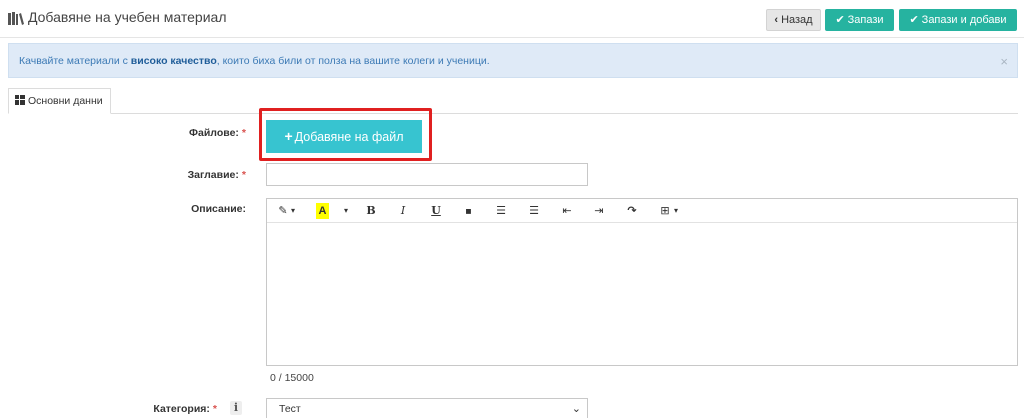 The height and width of the screenshot is (418, 1024). What do you see at coordinates (65, 101) in the screenshot?
I see `tab-basic-data-label: Основни данни` at bounding box center [65, 101].